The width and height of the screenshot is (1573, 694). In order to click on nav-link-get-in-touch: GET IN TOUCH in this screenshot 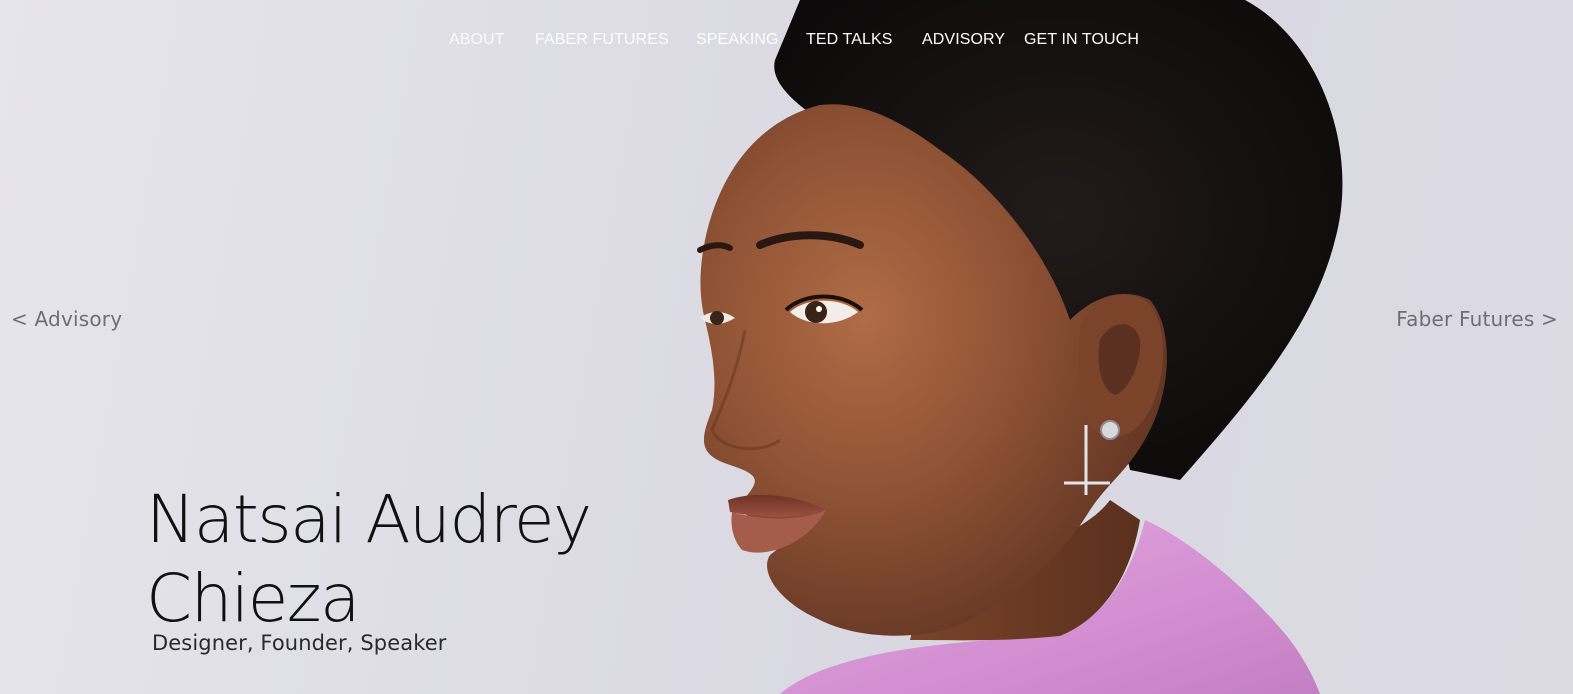, I will do `click(1081, 40)`.